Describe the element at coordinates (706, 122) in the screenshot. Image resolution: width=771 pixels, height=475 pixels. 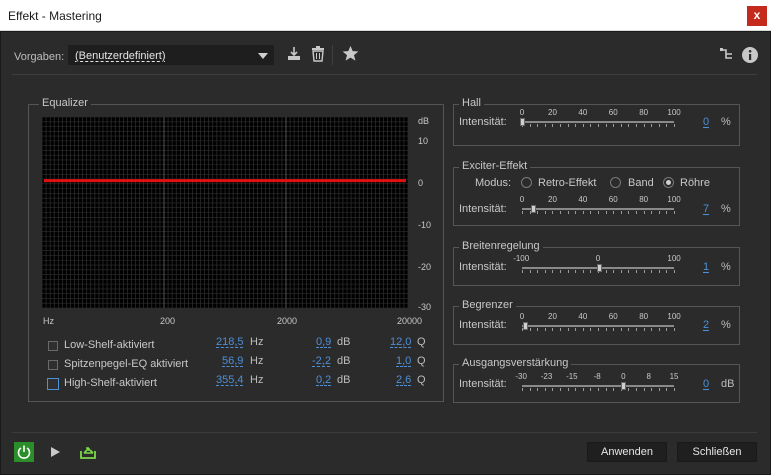
I see `hall-intensity-value: 0` at that location.